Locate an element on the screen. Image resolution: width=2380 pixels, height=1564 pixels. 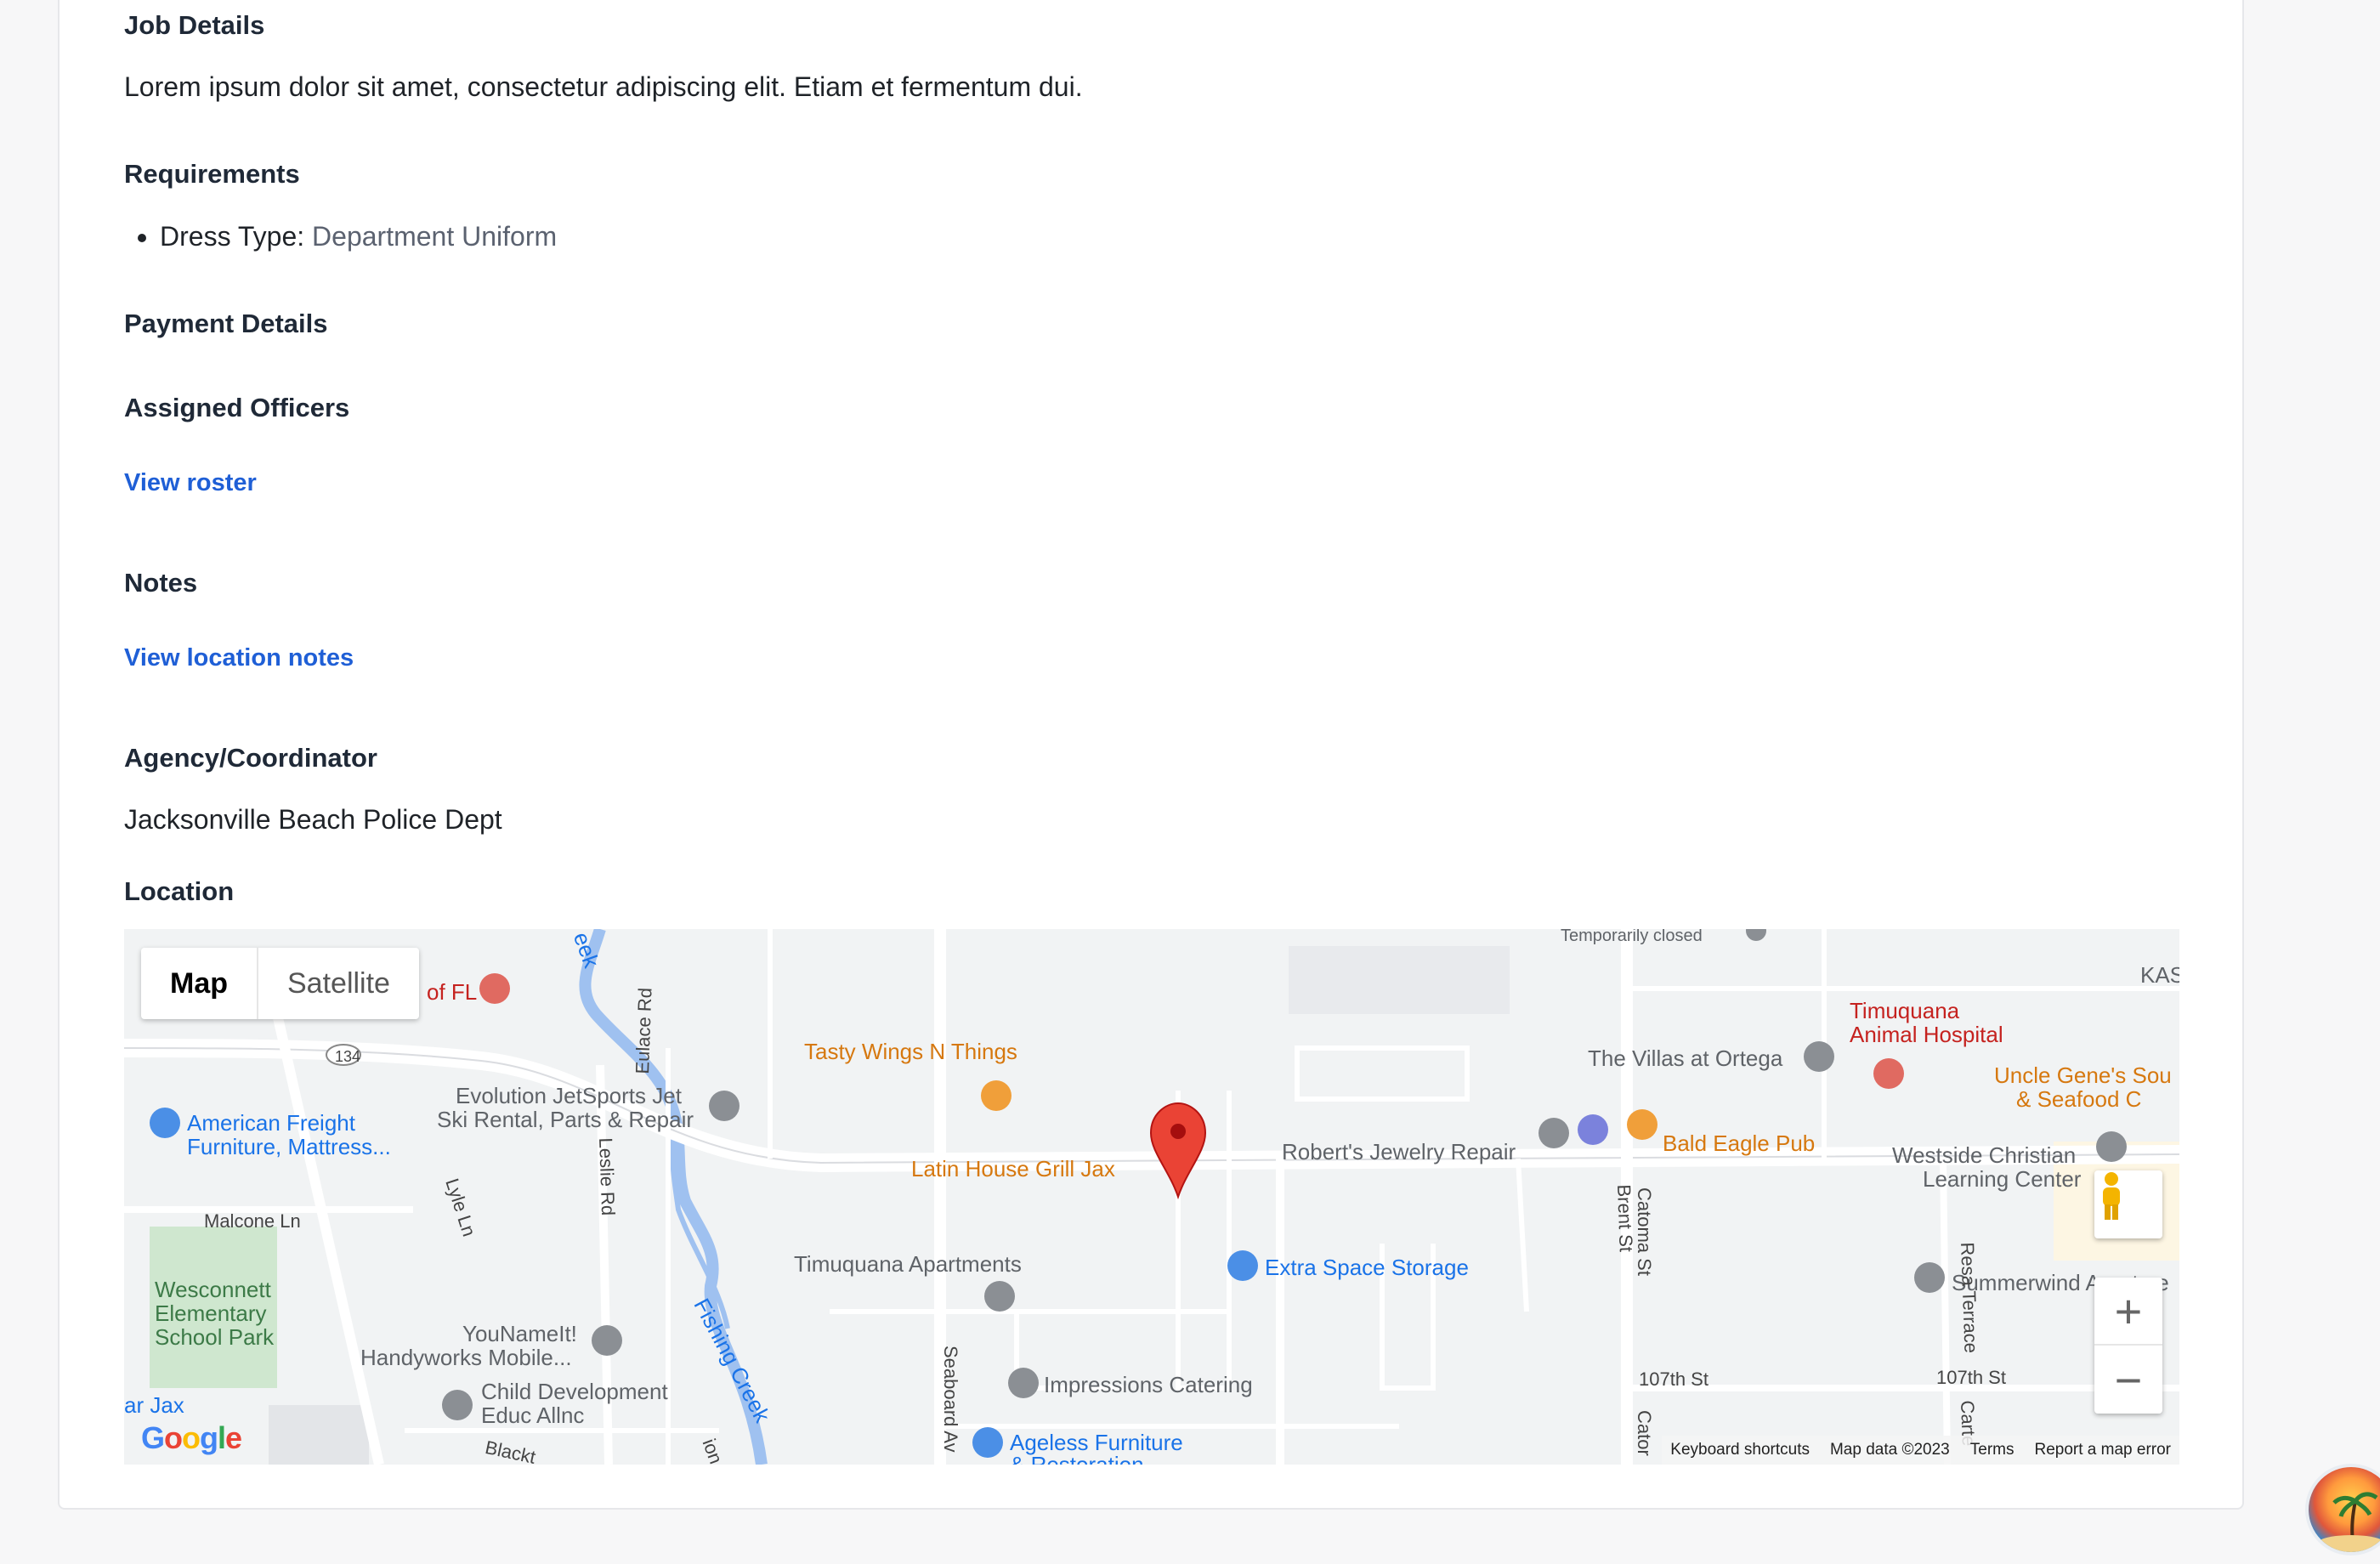
map-label: Elementary is located at coordinates (211, 1313).